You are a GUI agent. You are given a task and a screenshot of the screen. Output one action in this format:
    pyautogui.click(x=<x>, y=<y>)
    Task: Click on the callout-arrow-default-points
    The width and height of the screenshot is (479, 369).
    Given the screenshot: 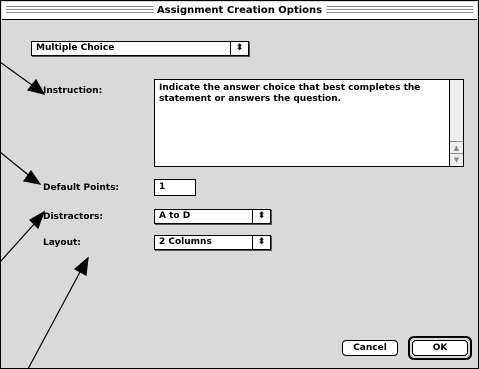 What is the action you would take?
    pyautogui.click(x=16, y=165)
    